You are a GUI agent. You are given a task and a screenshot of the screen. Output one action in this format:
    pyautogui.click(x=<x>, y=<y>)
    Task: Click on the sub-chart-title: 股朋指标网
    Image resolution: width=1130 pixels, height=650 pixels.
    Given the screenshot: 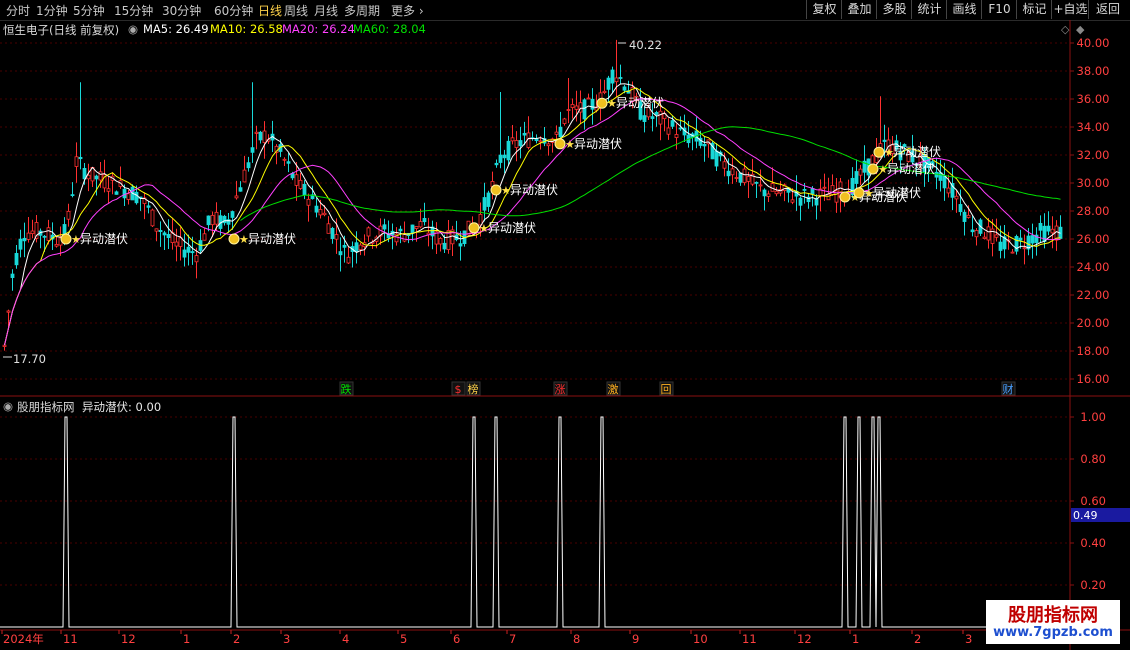 What is the action you would take?
    pyautogui.click(x=46, y=407)
    